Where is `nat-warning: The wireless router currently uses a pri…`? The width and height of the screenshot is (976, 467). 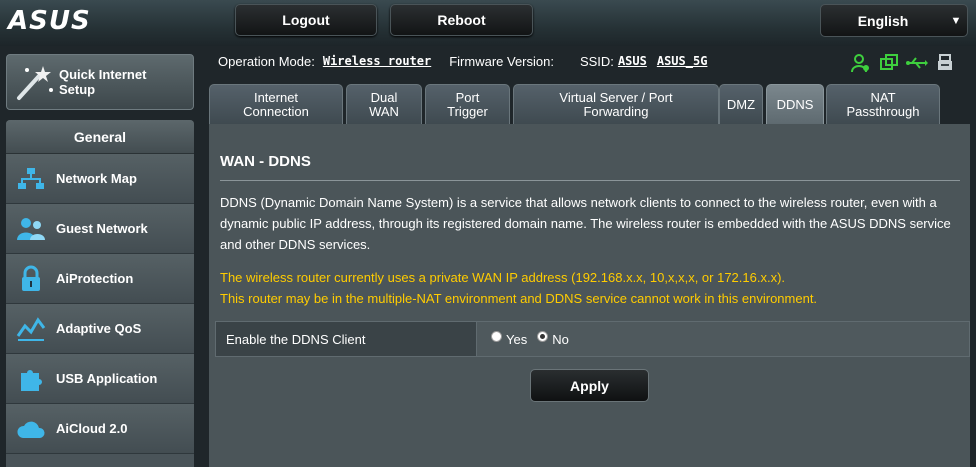
nat-warning: The wireless router currently uses a pri… is located at coordinates (591, 288).